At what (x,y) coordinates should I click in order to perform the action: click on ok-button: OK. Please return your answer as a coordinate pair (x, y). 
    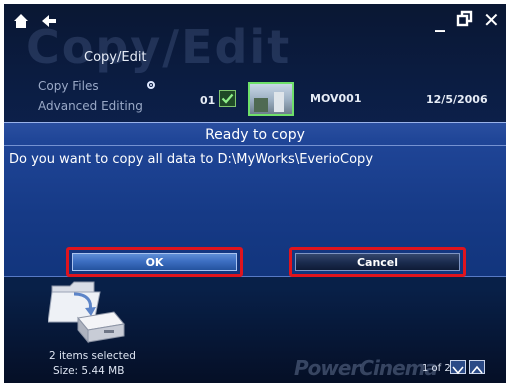
    Looking at the image, I should click on (154, 262).